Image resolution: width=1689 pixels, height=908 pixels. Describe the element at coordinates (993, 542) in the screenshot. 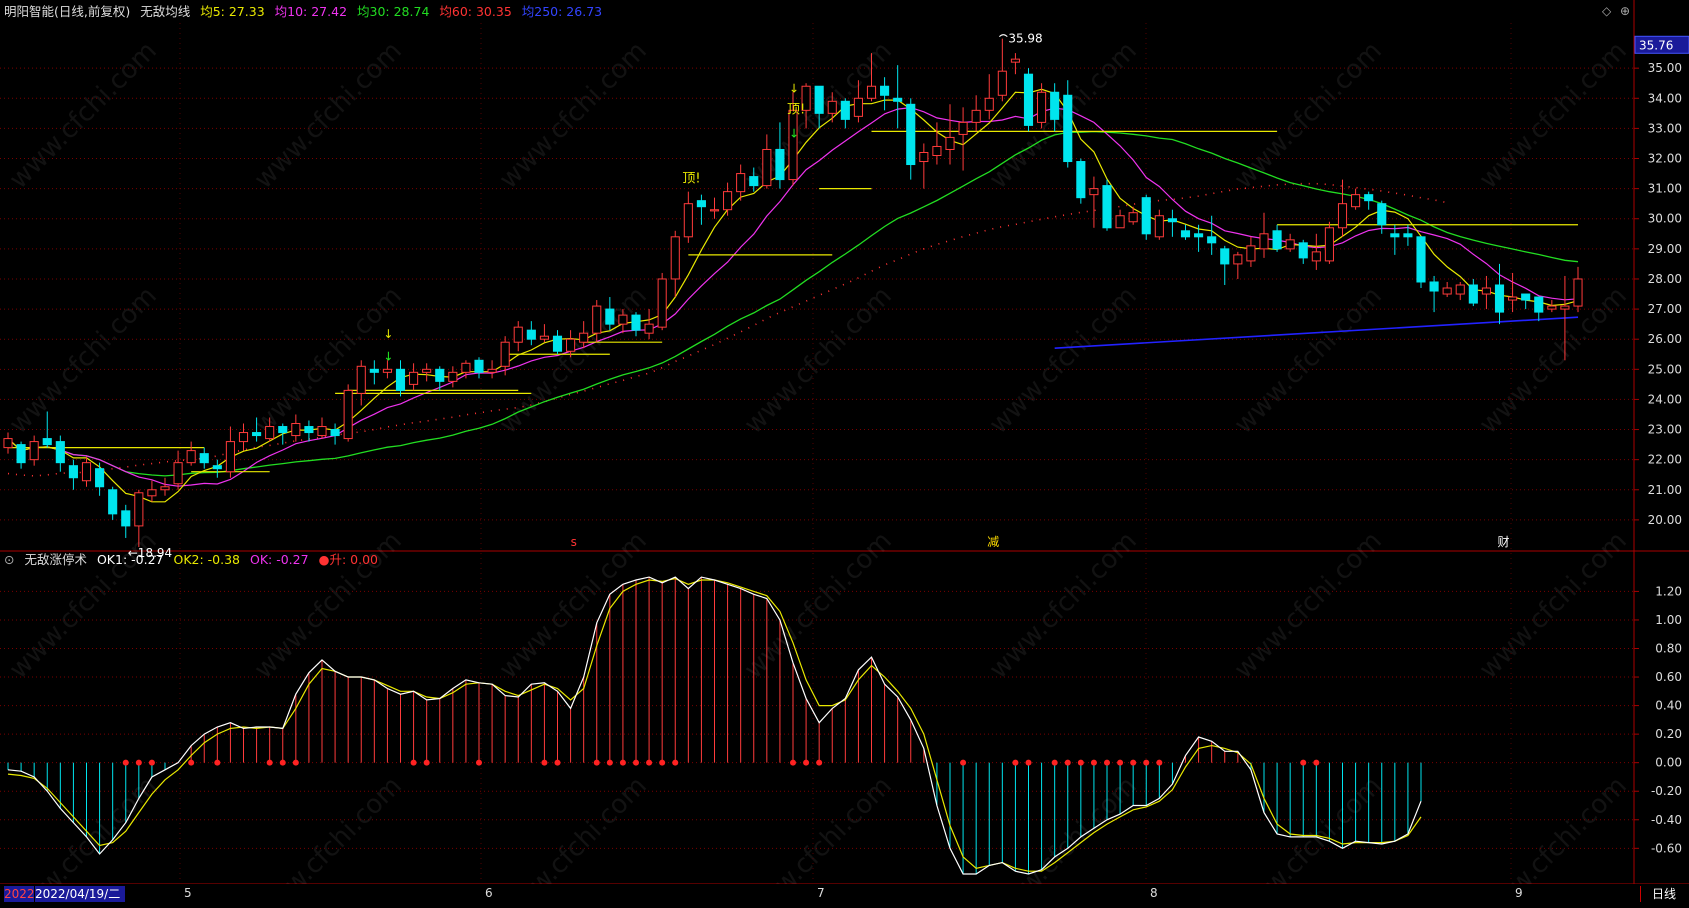

I see `event-marker-reduce: 减` at that location.